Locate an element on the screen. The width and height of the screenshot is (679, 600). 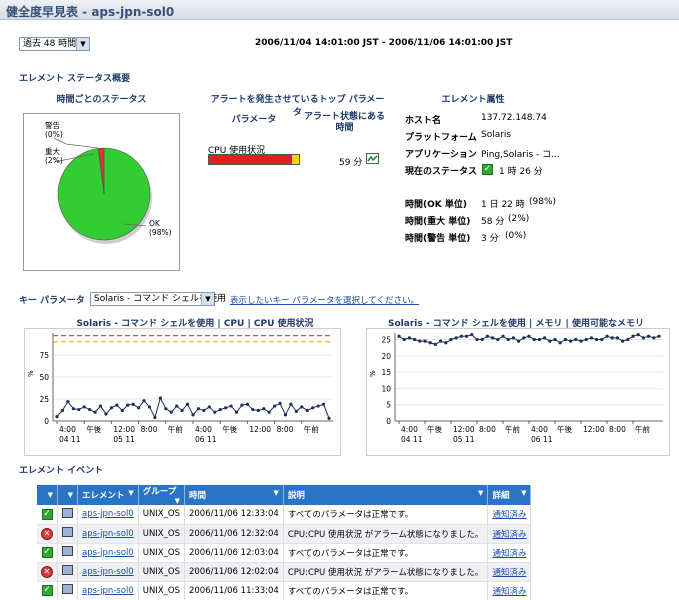
col-group-header: グループ ▼ is located at coordinates (161, 495).